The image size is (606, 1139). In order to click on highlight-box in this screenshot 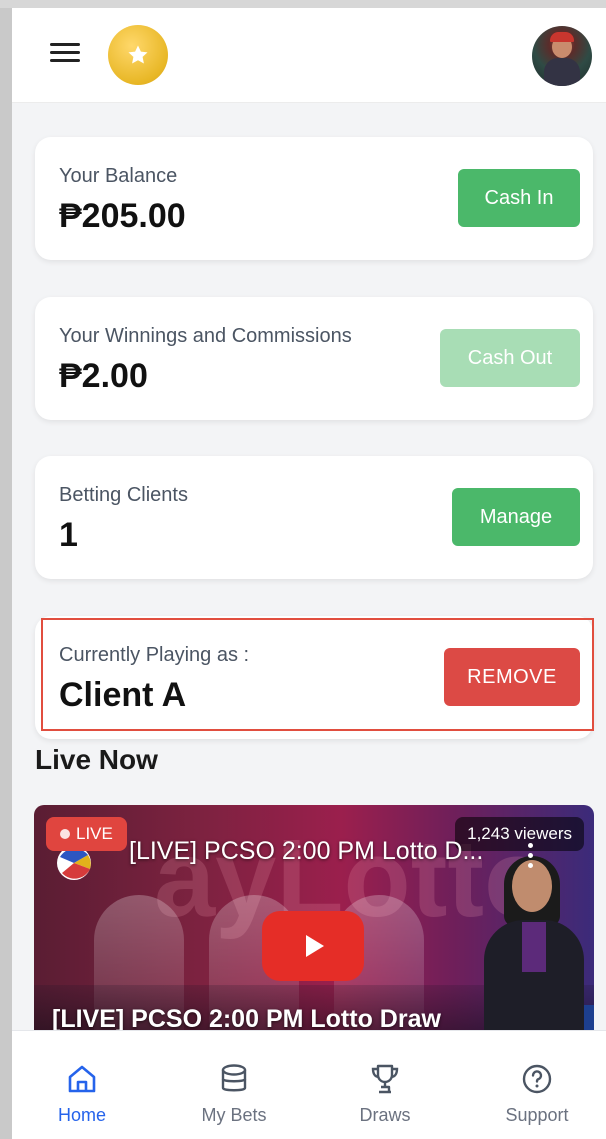, I will do `click(317, 674)`.